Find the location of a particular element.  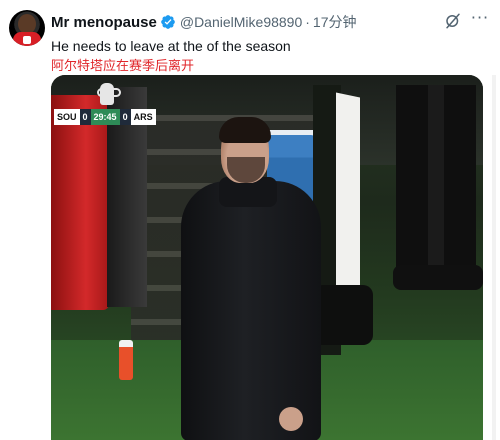

author-handle: @DanielMike98890 is located at coordinates (241, 22).